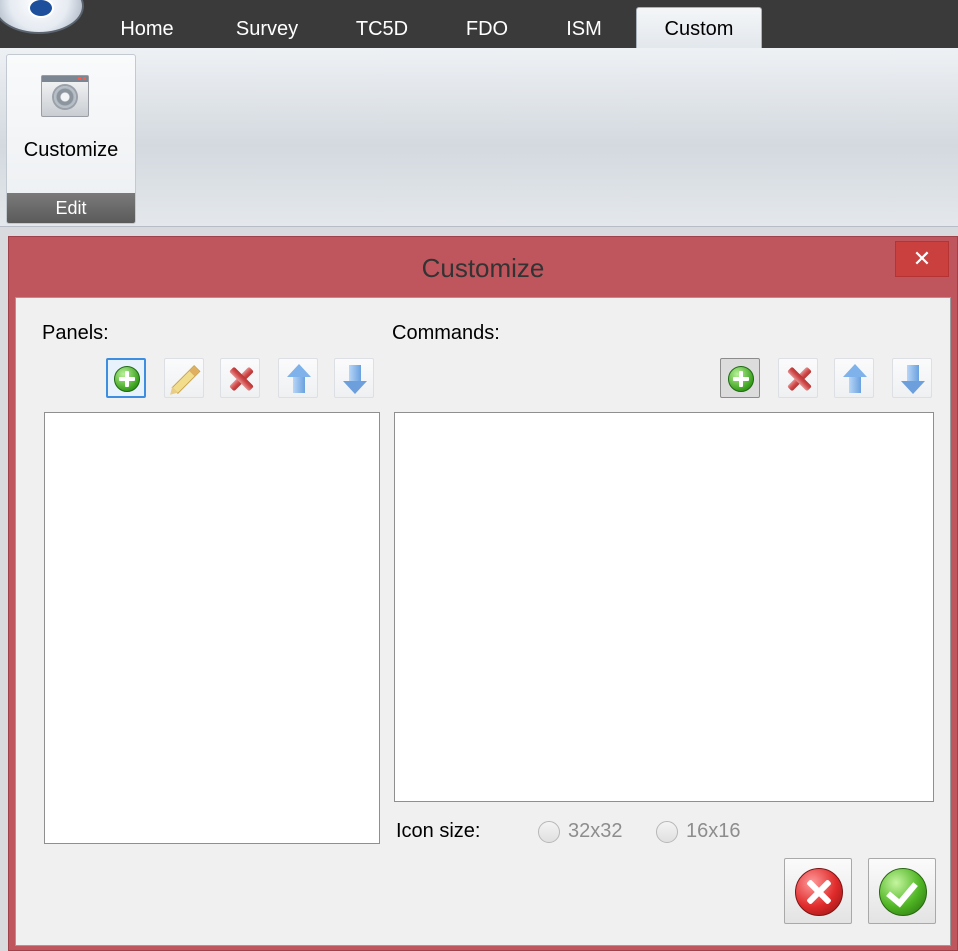 Image resolution: width=958 pixels, height=951 pixels. Describe the element at coordinates (699, 28) in the screenshot. I see `tab-custom: Custom` at that location.